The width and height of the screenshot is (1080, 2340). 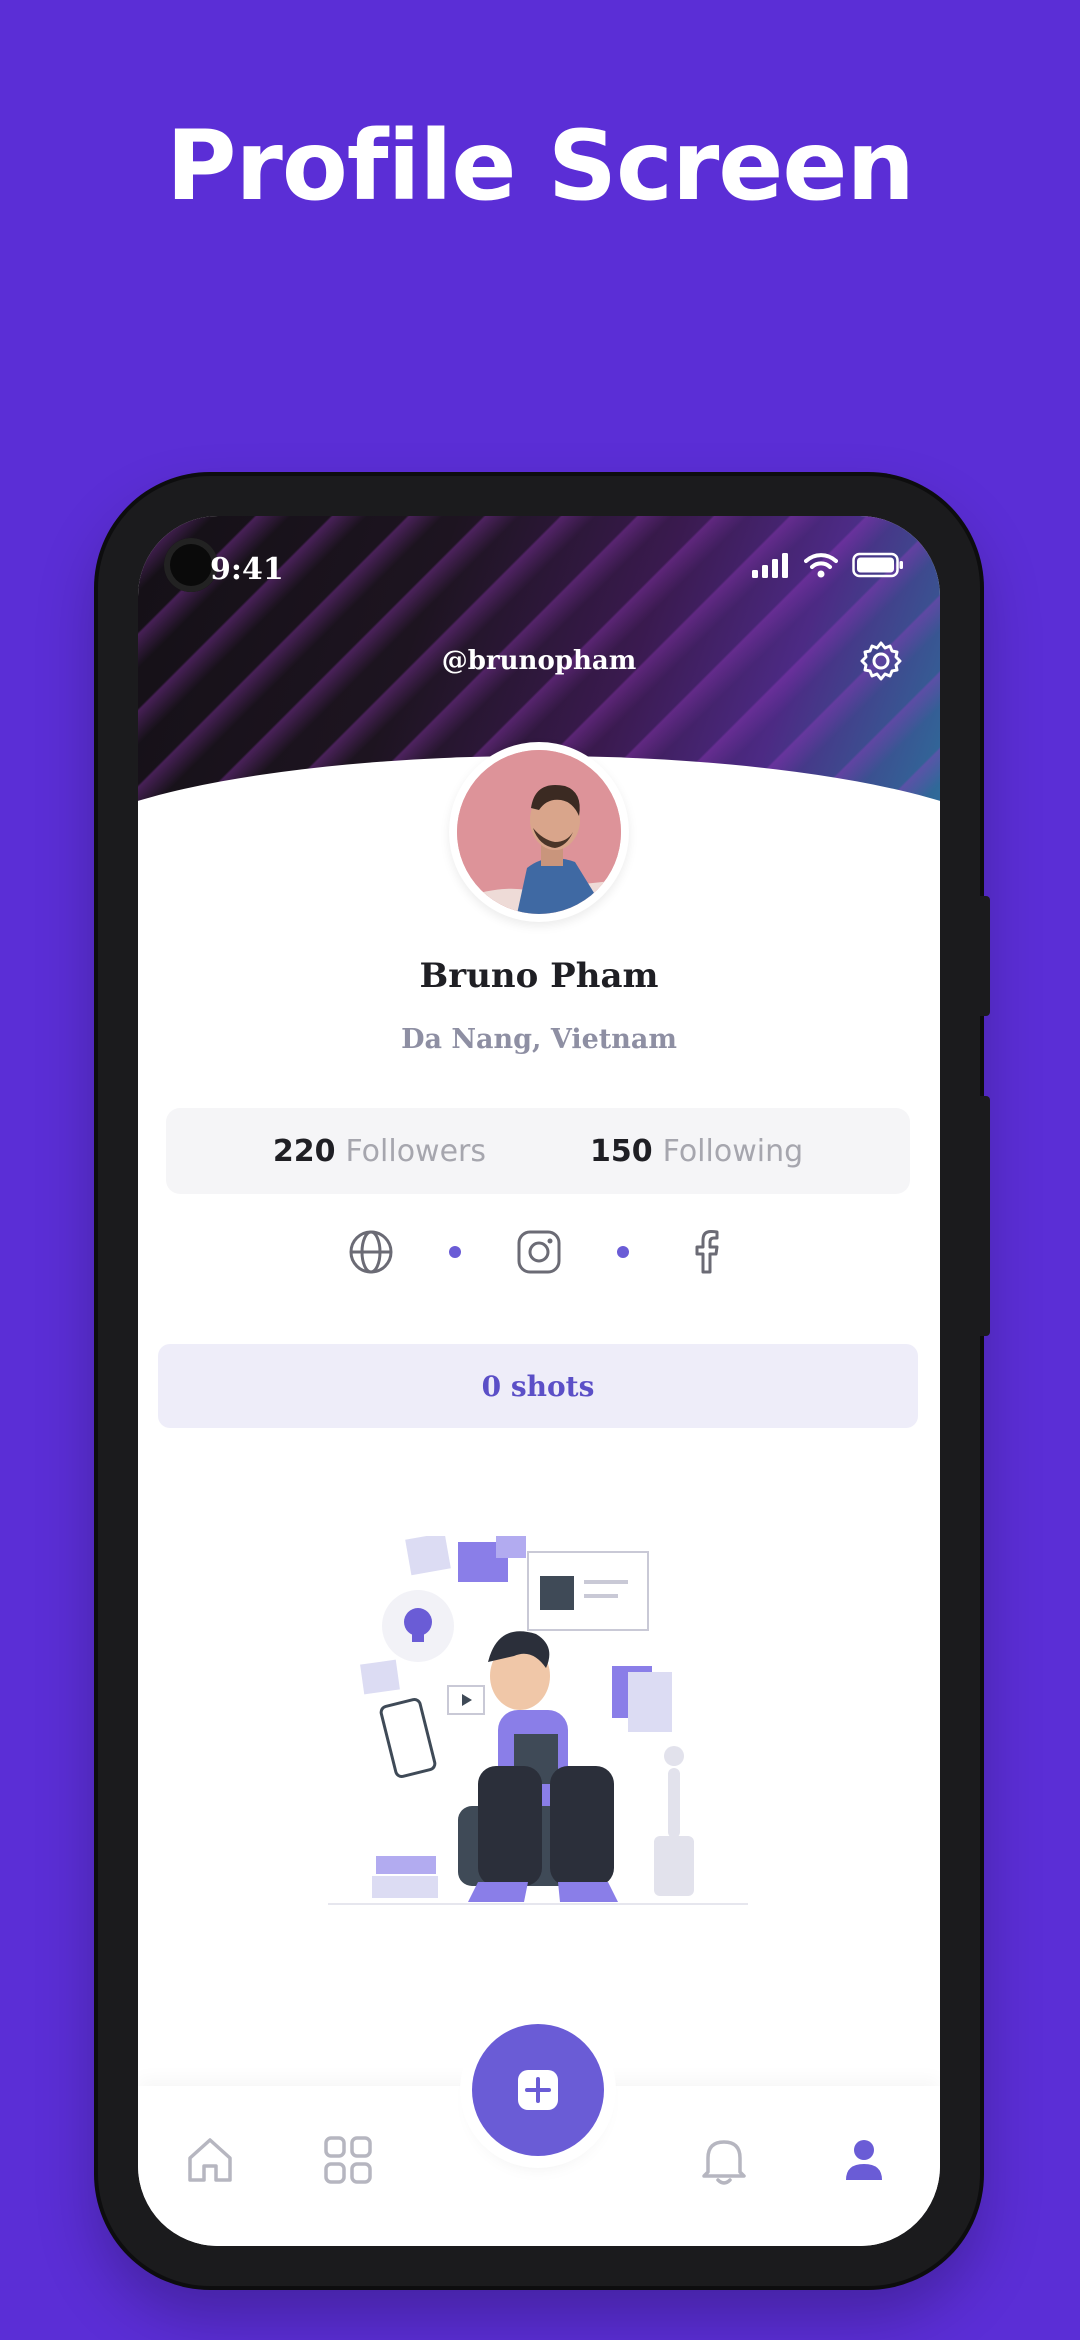 I want to click on follow-stats: 220 Followers 150 Following, so click(x=538, y=1151).